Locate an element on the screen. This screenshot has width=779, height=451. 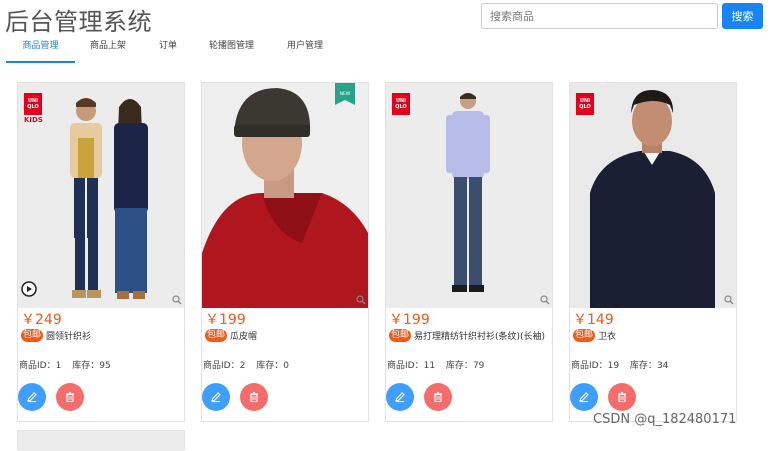
product-photo-kids is located at coordinates (101, 195).